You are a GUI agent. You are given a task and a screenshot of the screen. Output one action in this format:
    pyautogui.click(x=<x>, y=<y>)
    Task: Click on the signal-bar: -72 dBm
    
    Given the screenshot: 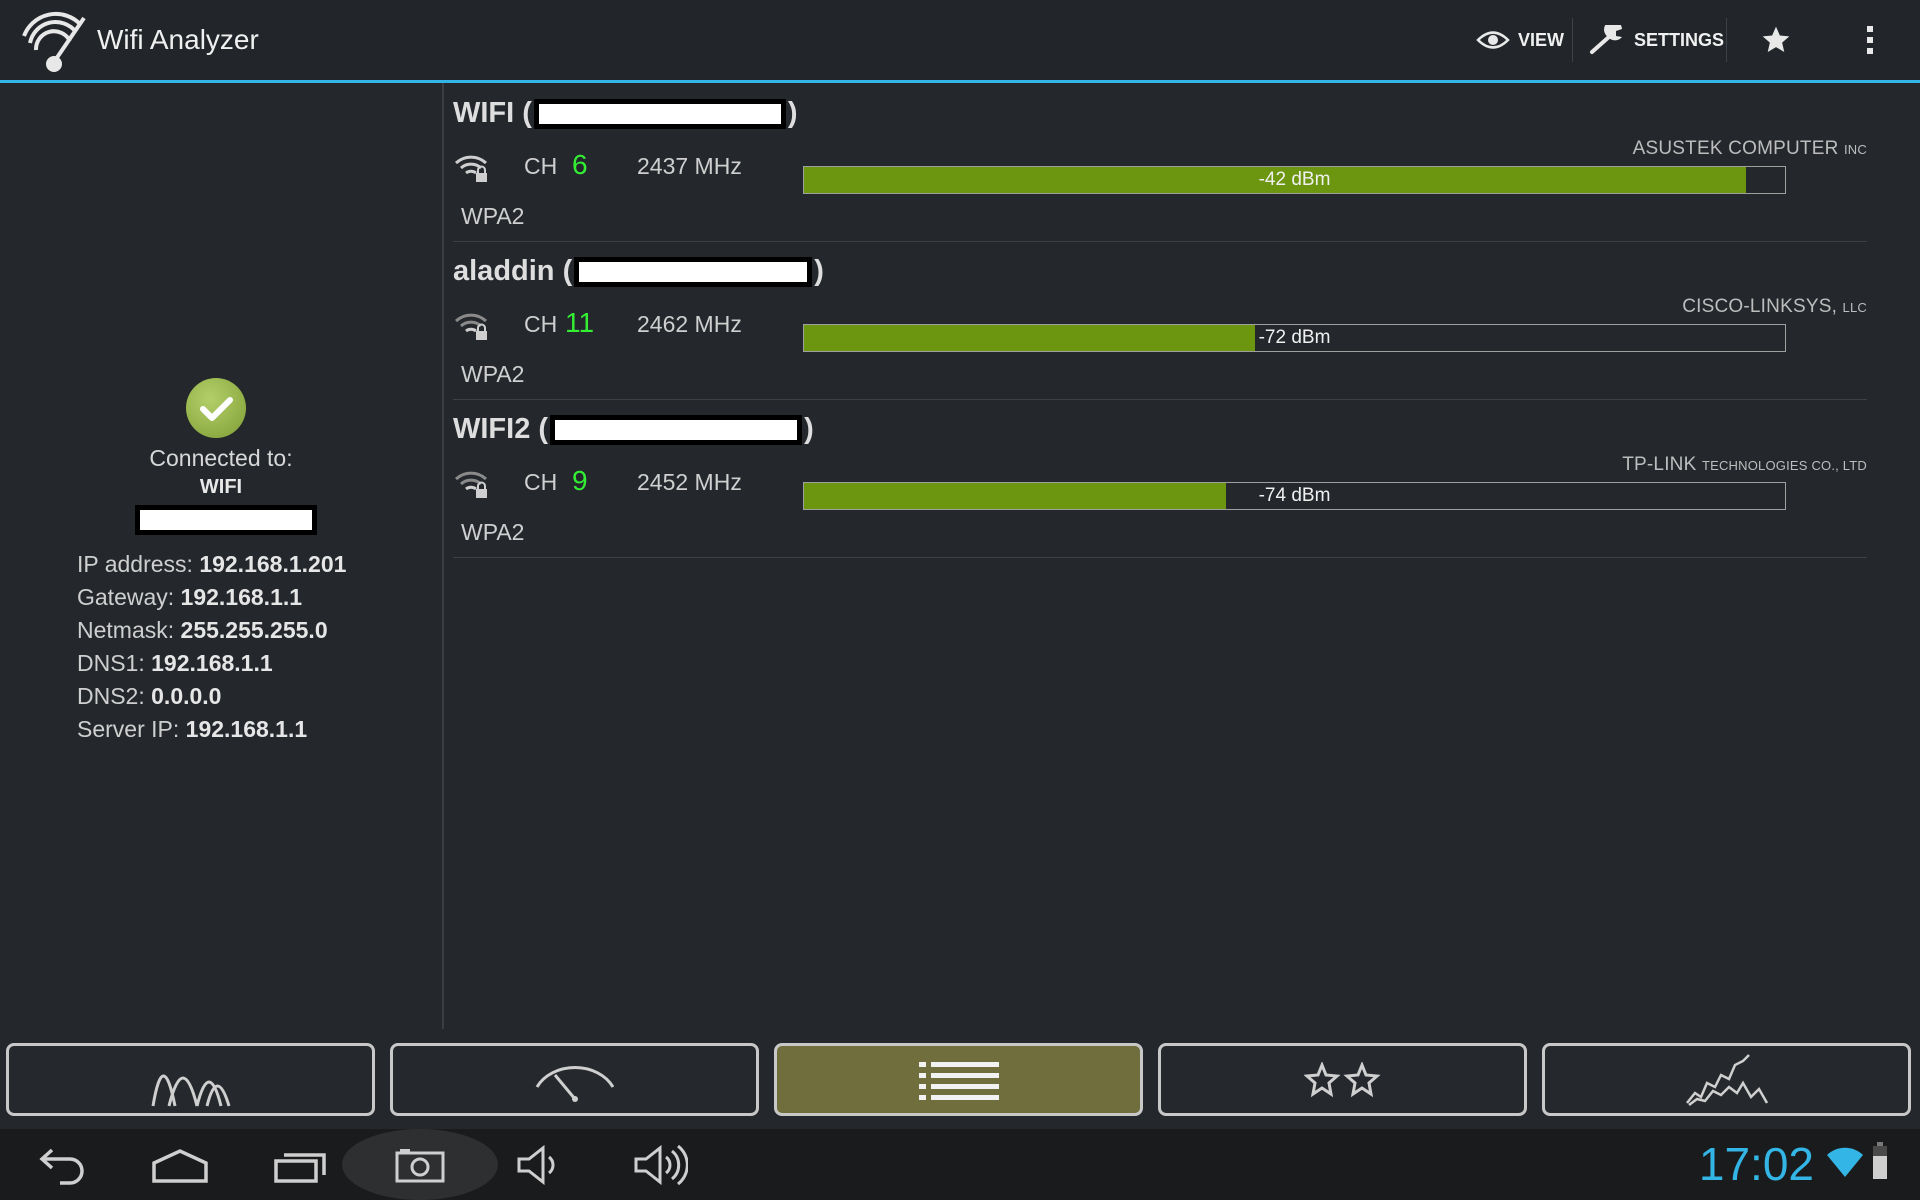 What is the action you would take?
    pyautogui.click(x=1294, y=338)
    